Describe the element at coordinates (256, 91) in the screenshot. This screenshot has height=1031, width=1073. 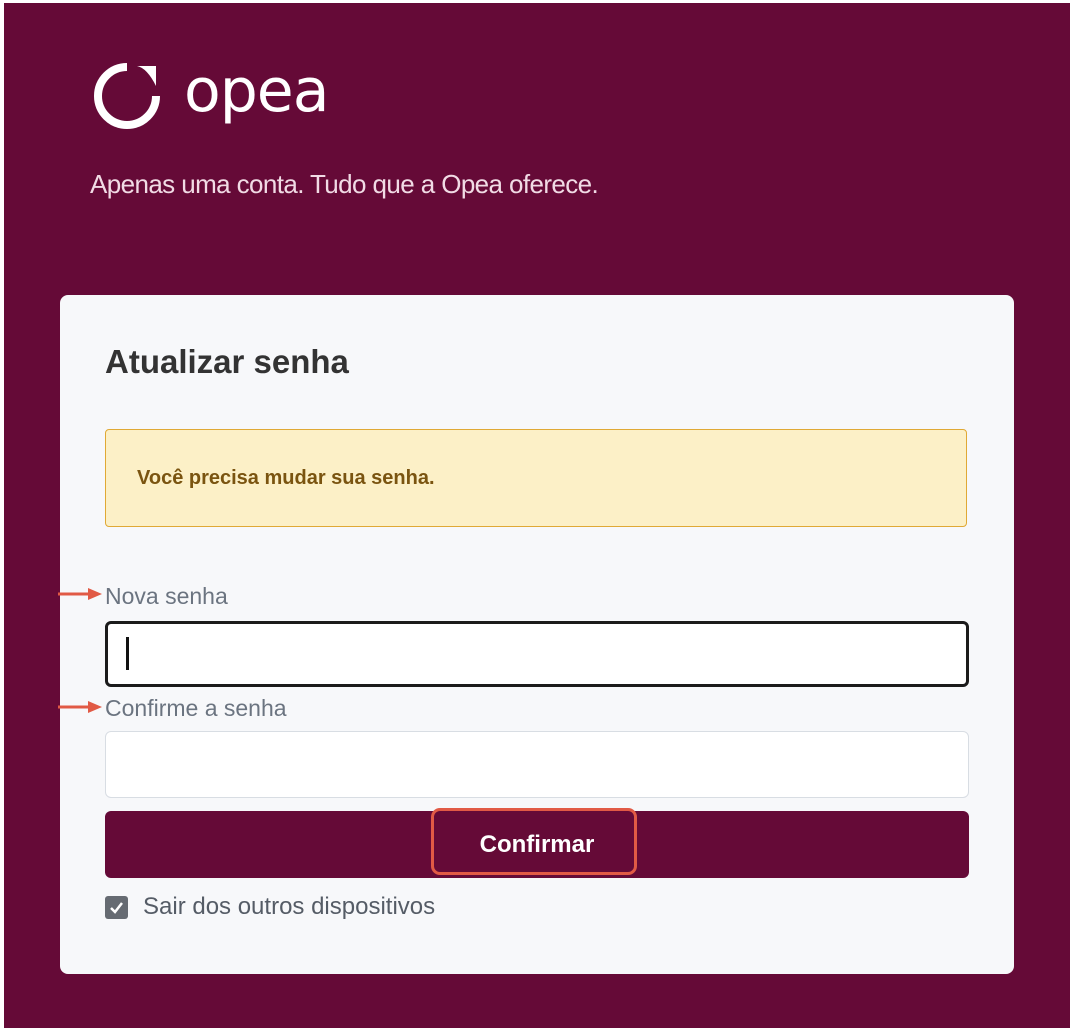
I see `brand-name: opea` at that location.